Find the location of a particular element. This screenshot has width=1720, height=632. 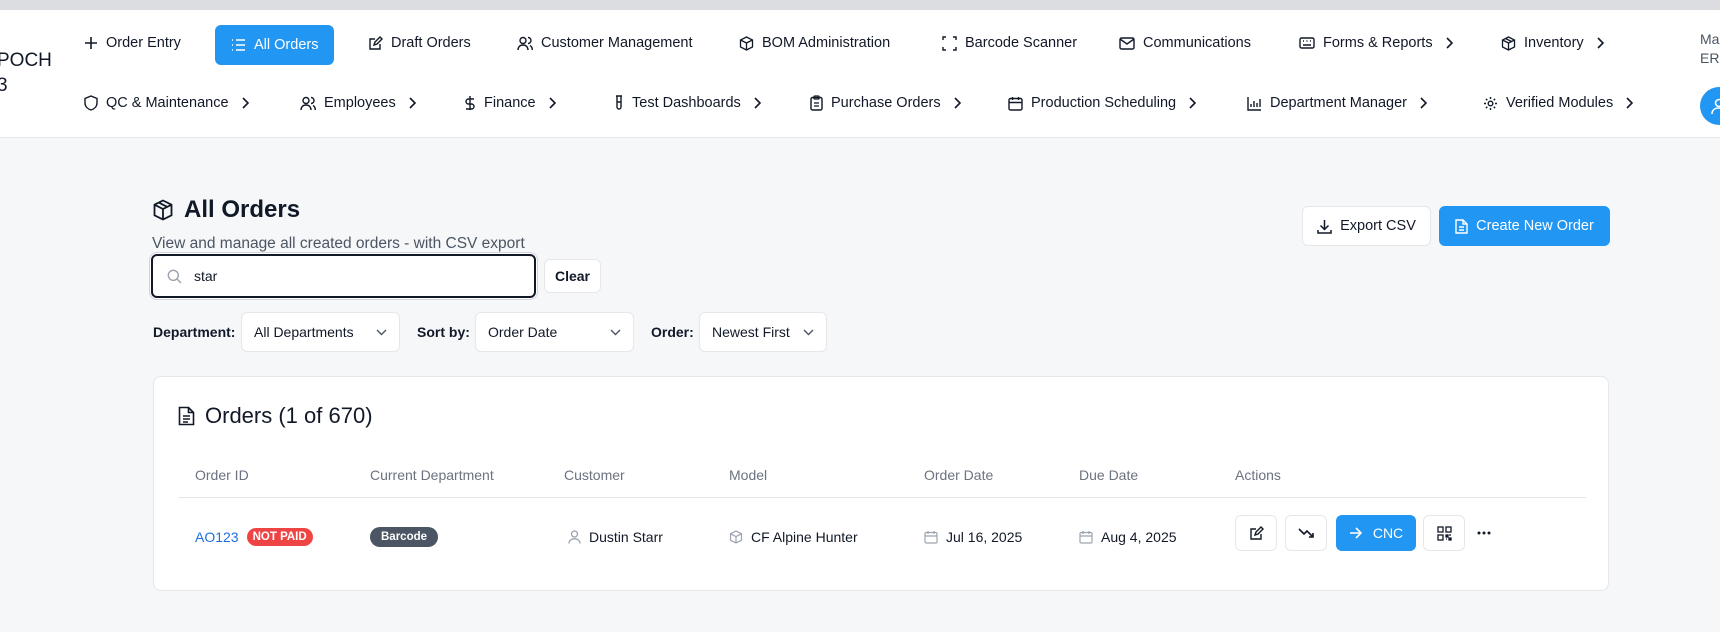

nav-purchase-orders: Purchase Orders is located at coordinates (885, 103).